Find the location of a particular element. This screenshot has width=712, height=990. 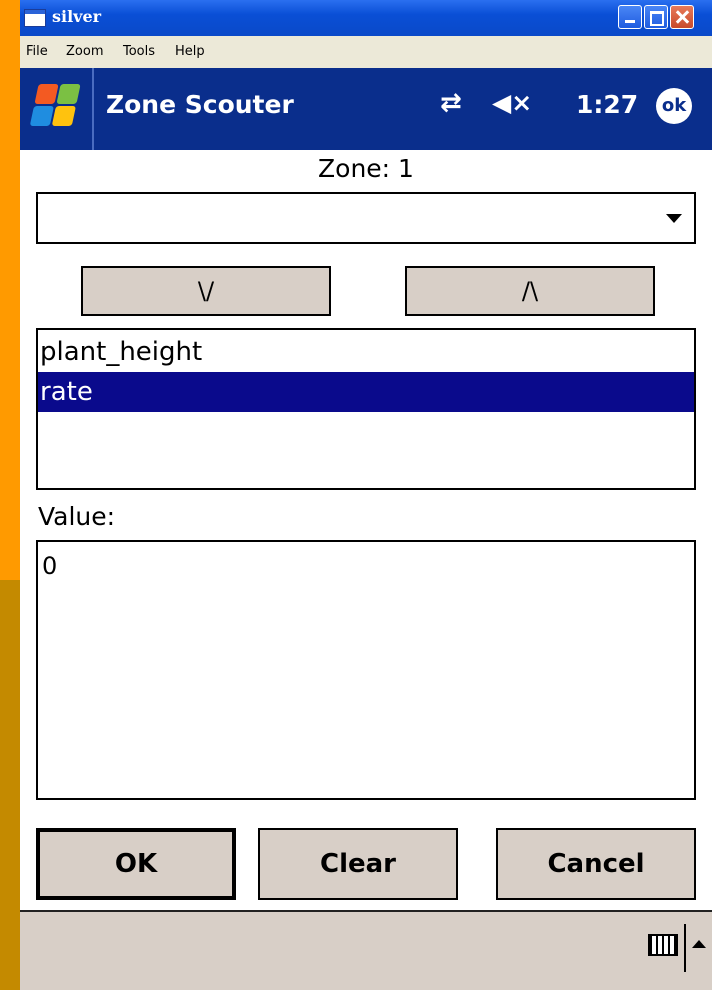

window-title: silver is located at coordinates (77, 16).